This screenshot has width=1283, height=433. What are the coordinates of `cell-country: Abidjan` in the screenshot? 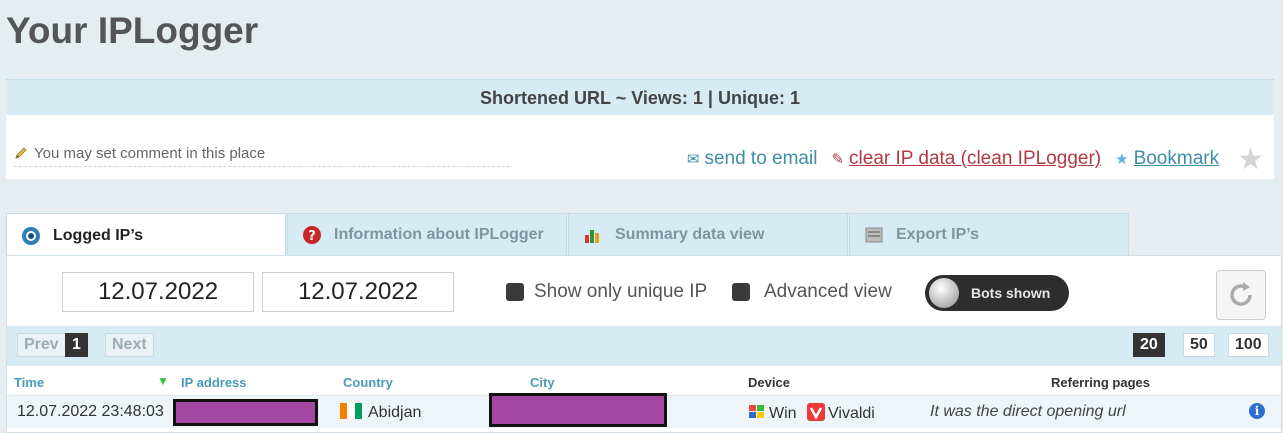 It's located at (380, 412).